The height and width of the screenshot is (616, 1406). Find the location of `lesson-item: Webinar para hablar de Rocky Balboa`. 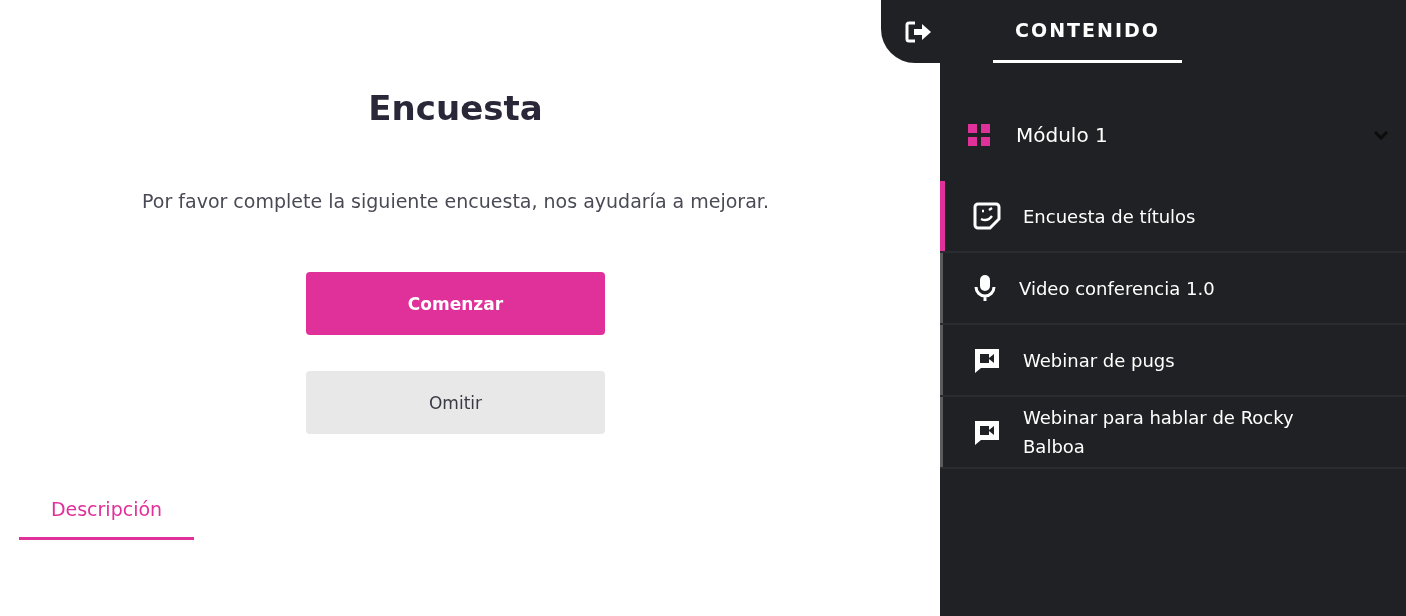

lesson-item: Webinar para hablar de Rocky Balboa is located at coordinates (1173, 433).